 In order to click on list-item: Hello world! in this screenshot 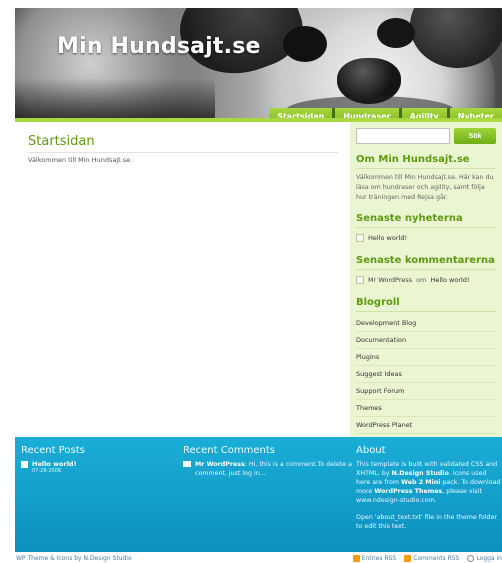, I will do `click(426, 238)`.